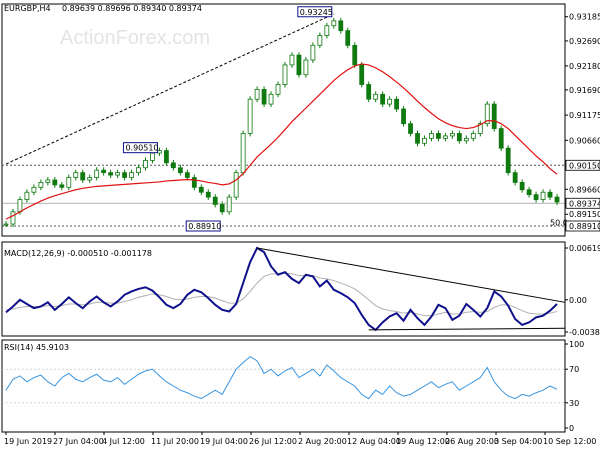 This screenshot has height=450, width=600. Describe the element at coordinates (584, 332) in the screenshot. I see `y-tick-label: -0.003851` at that location.